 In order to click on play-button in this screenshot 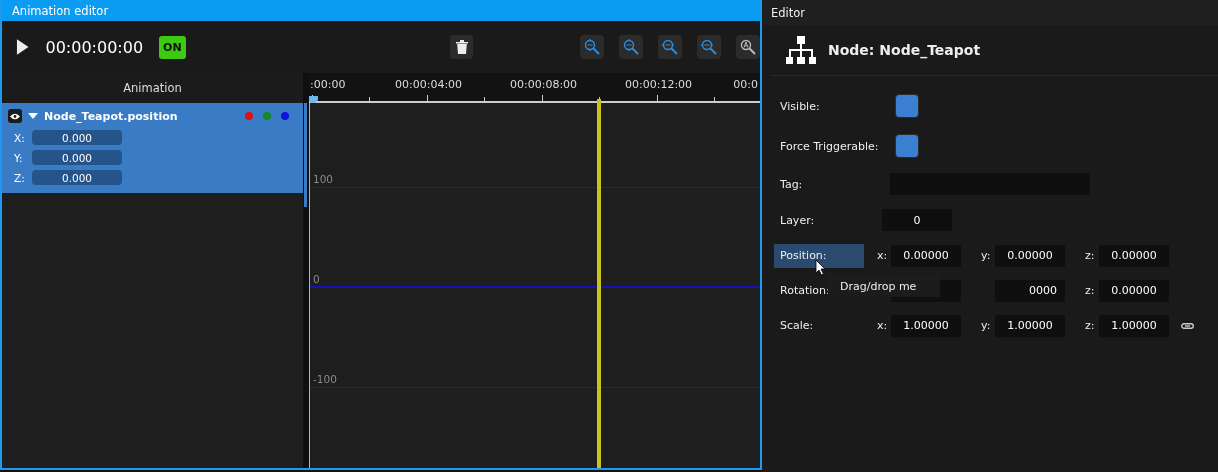, I will do `click(23, 47)`.